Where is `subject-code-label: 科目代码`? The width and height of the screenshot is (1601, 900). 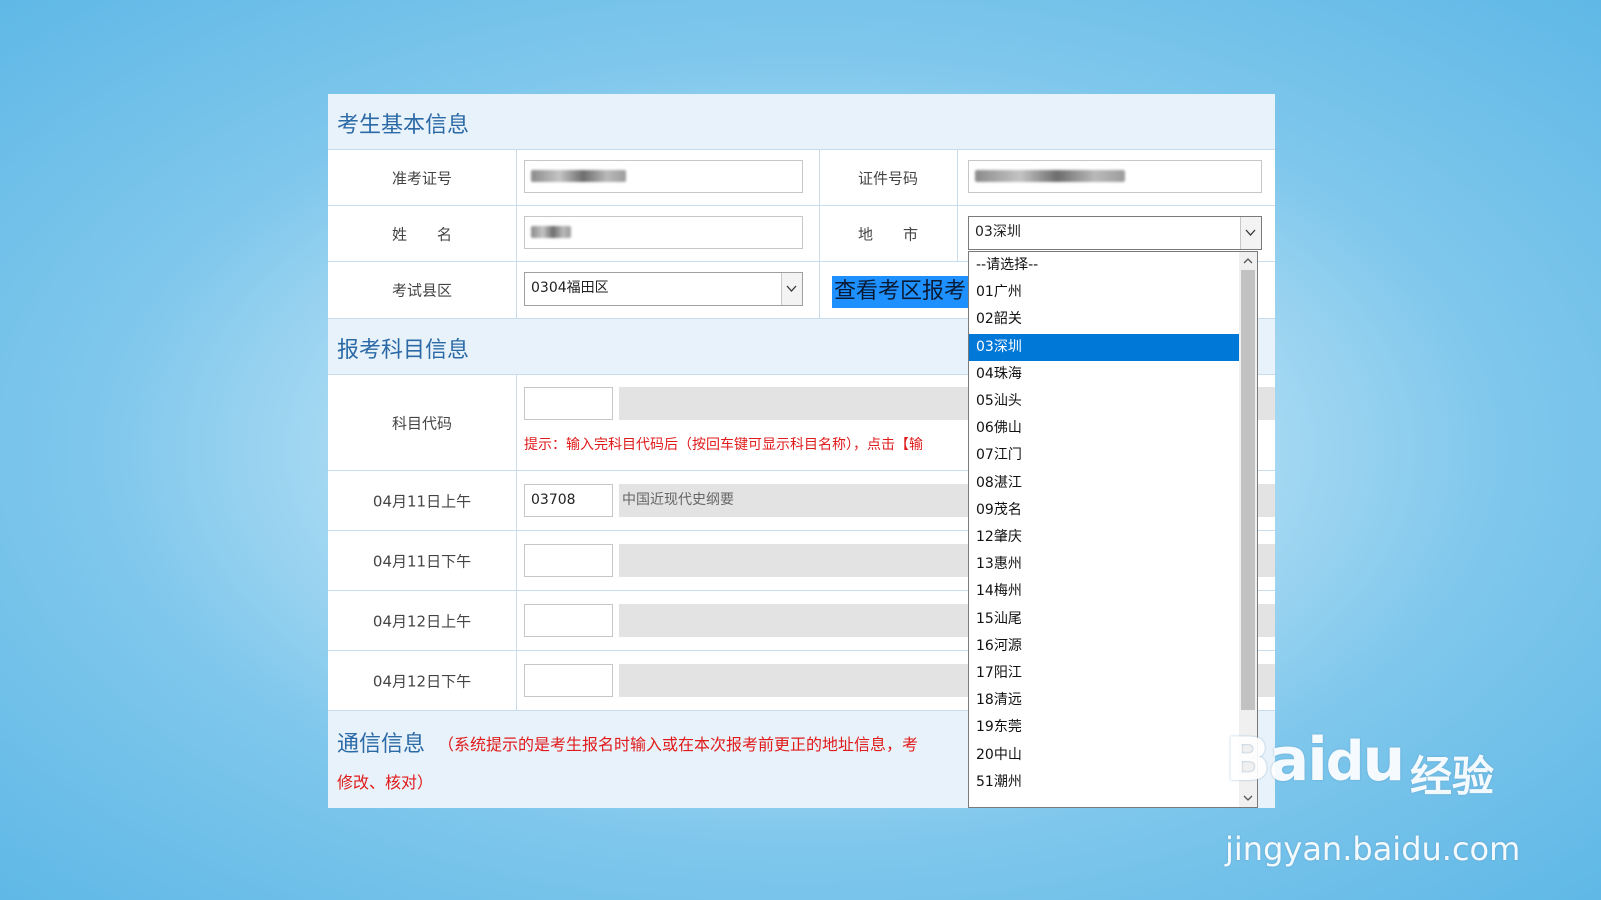
subject-code-label: 科目代码 is located at coordinates (421, 423).